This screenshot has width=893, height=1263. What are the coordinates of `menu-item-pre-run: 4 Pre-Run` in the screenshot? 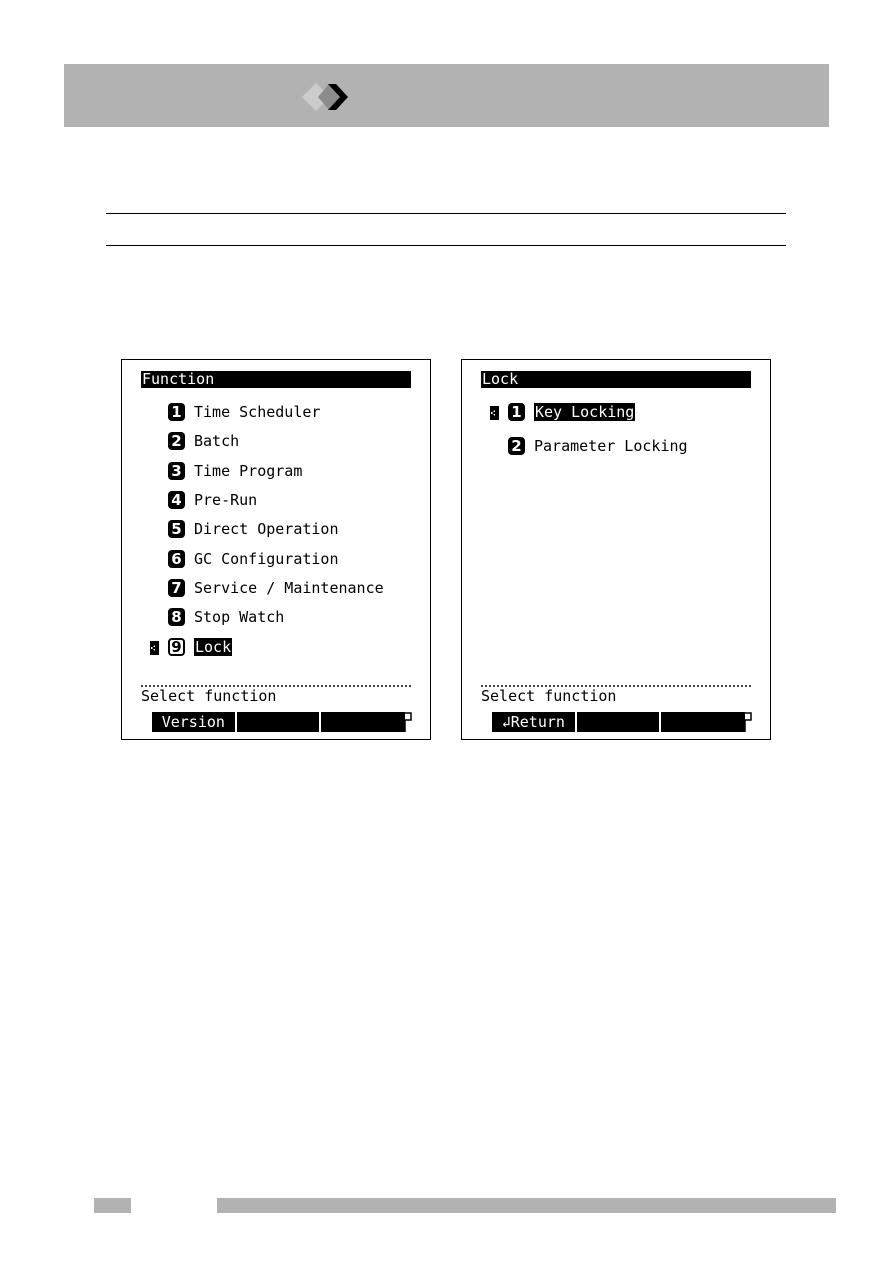 It's located at (212, 500).